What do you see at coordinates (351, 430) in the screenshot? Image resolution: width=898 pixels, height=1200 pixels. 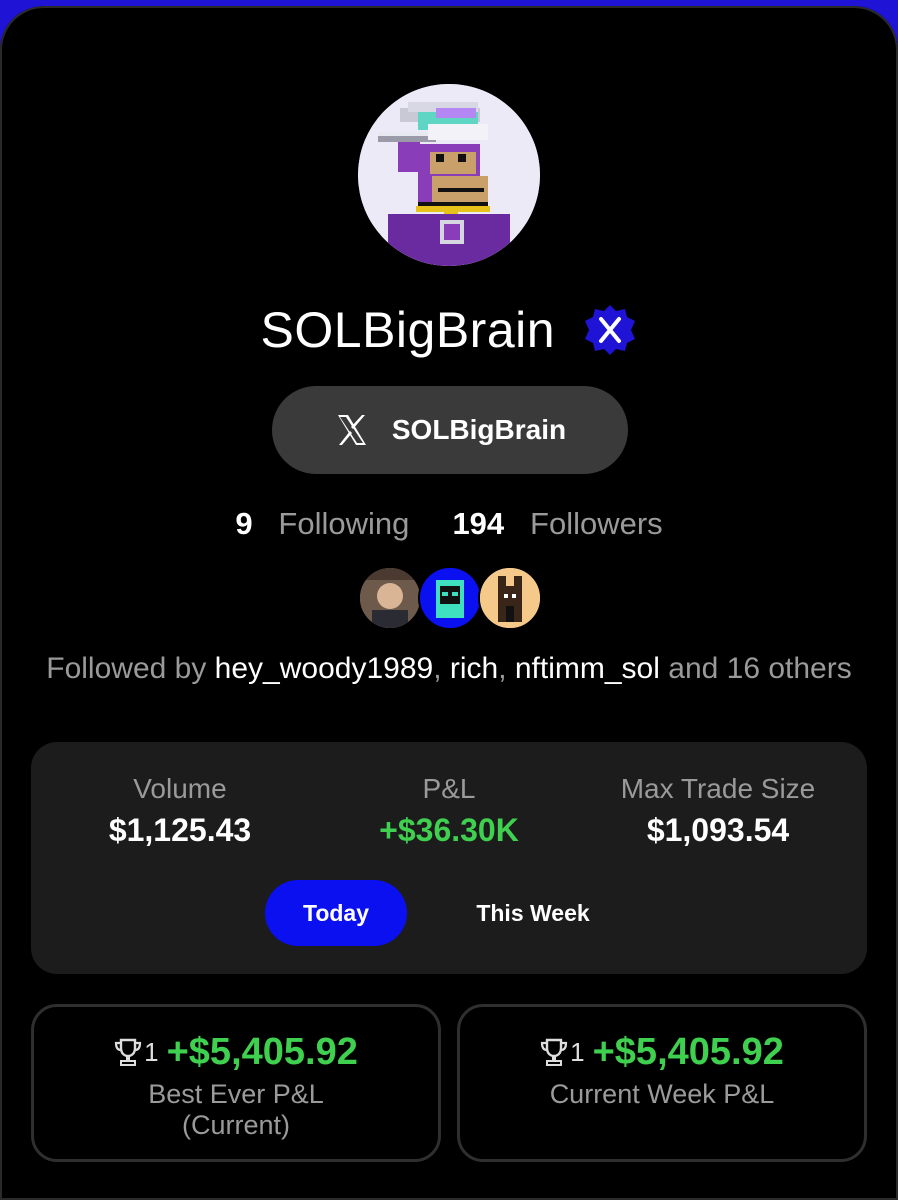 I see `x-logo-icon` at bounding box center [351, 430].